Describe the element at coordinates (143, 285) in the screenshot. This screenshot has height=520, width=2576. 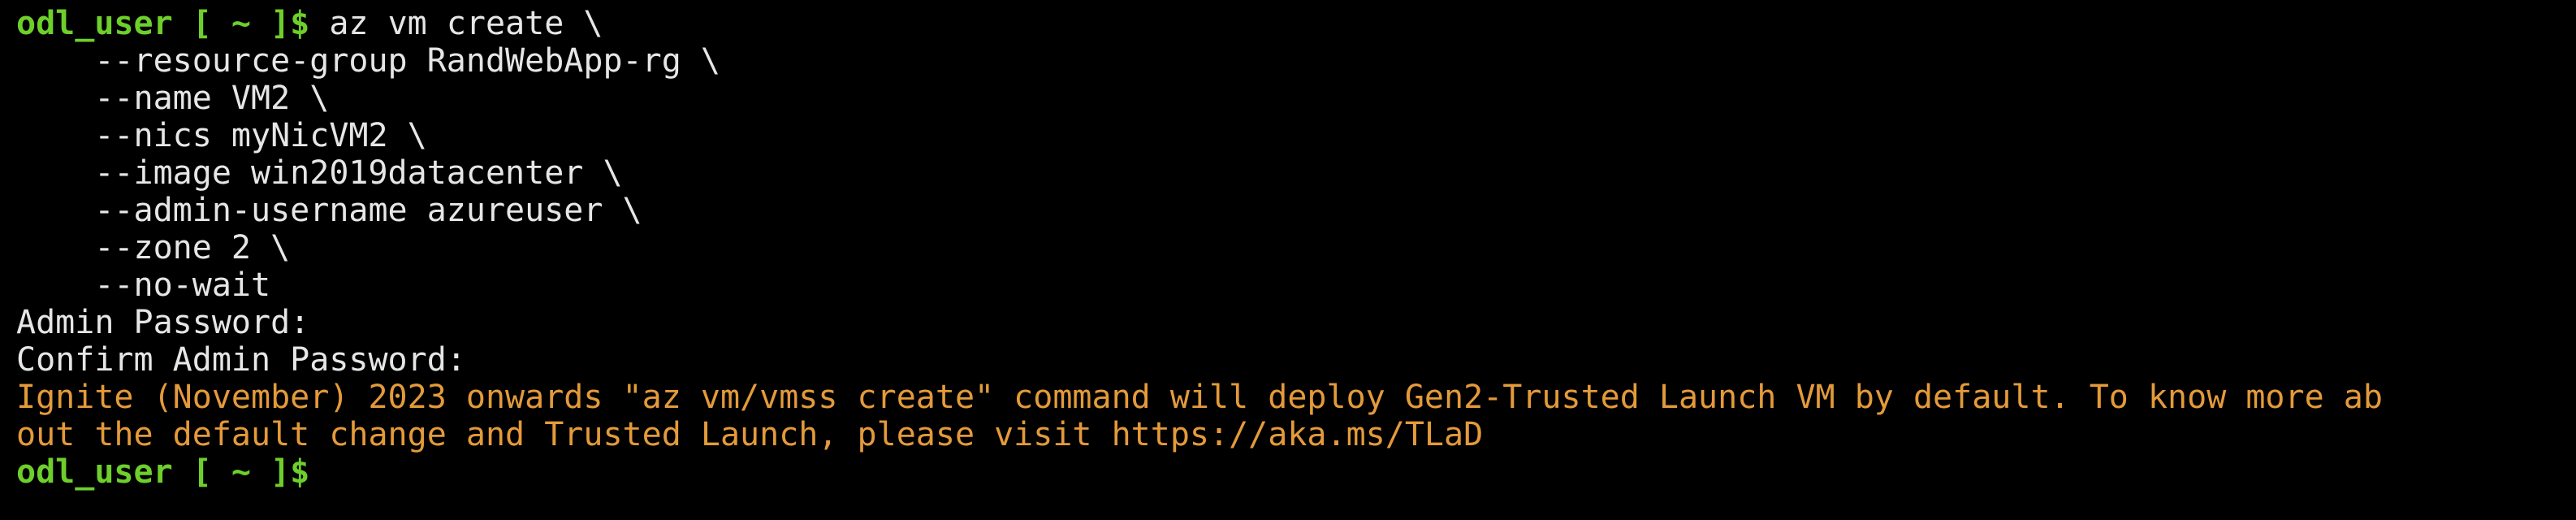
I see `command-continuation-line: --no-wait` at that location.